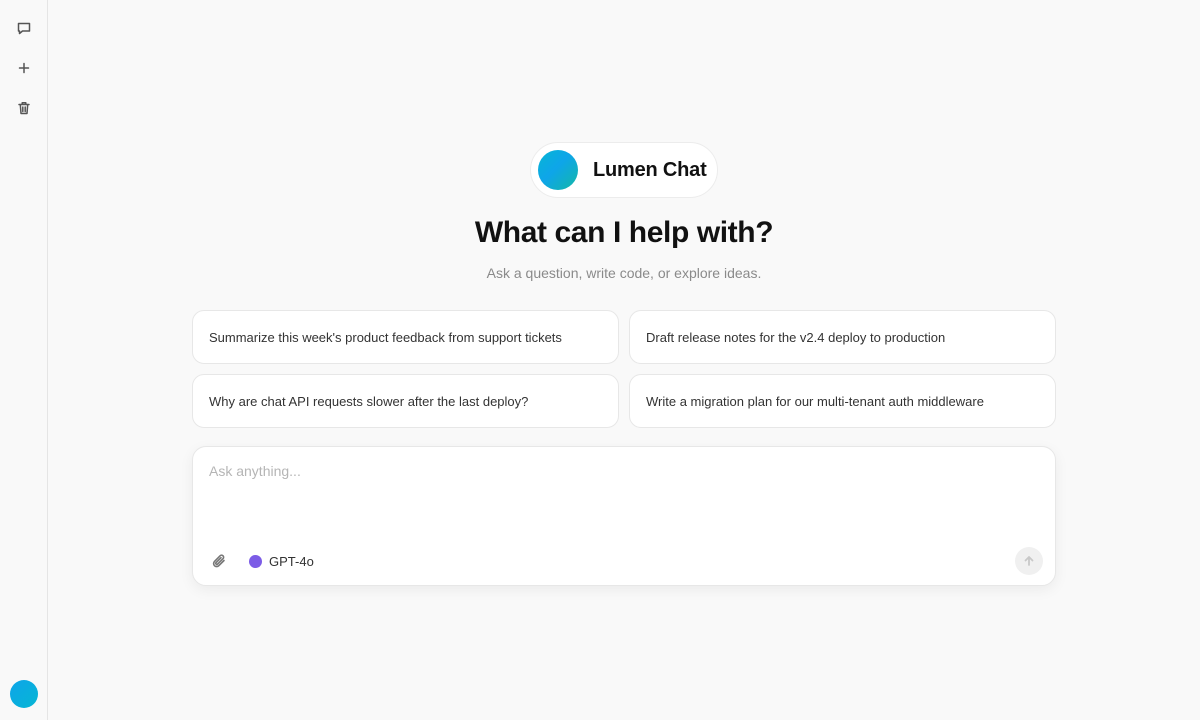 The height and width of the screenshot is (720, 1200). I want to click on delete-button, so click(24, 108).